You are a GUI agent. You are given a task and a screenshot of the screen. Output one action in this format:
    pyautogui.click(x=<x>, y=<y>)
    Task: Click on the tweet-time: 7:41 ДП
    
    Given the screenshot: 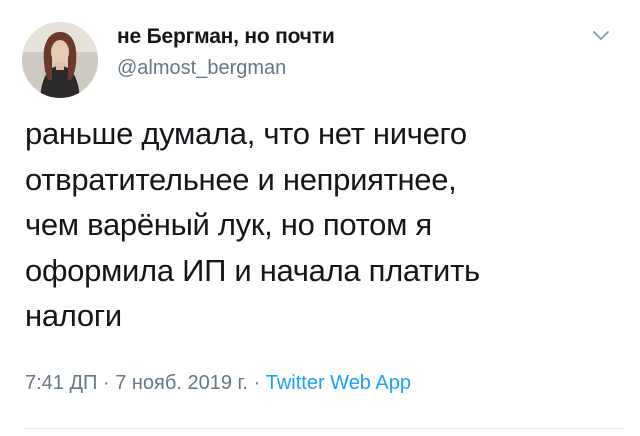 What is the action you would take?
    pyautogui.click(x=61, y=383)
    